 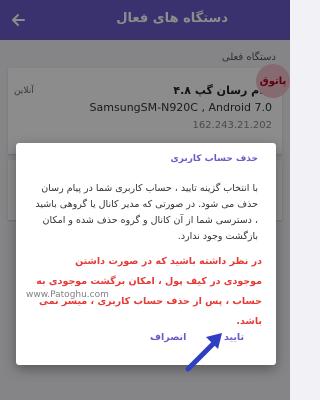 What do you see at coordinates (214, 159) in the screenshot?
I see `dialog-title: حذف حساب کاربری` at bounding box center [214, 159].